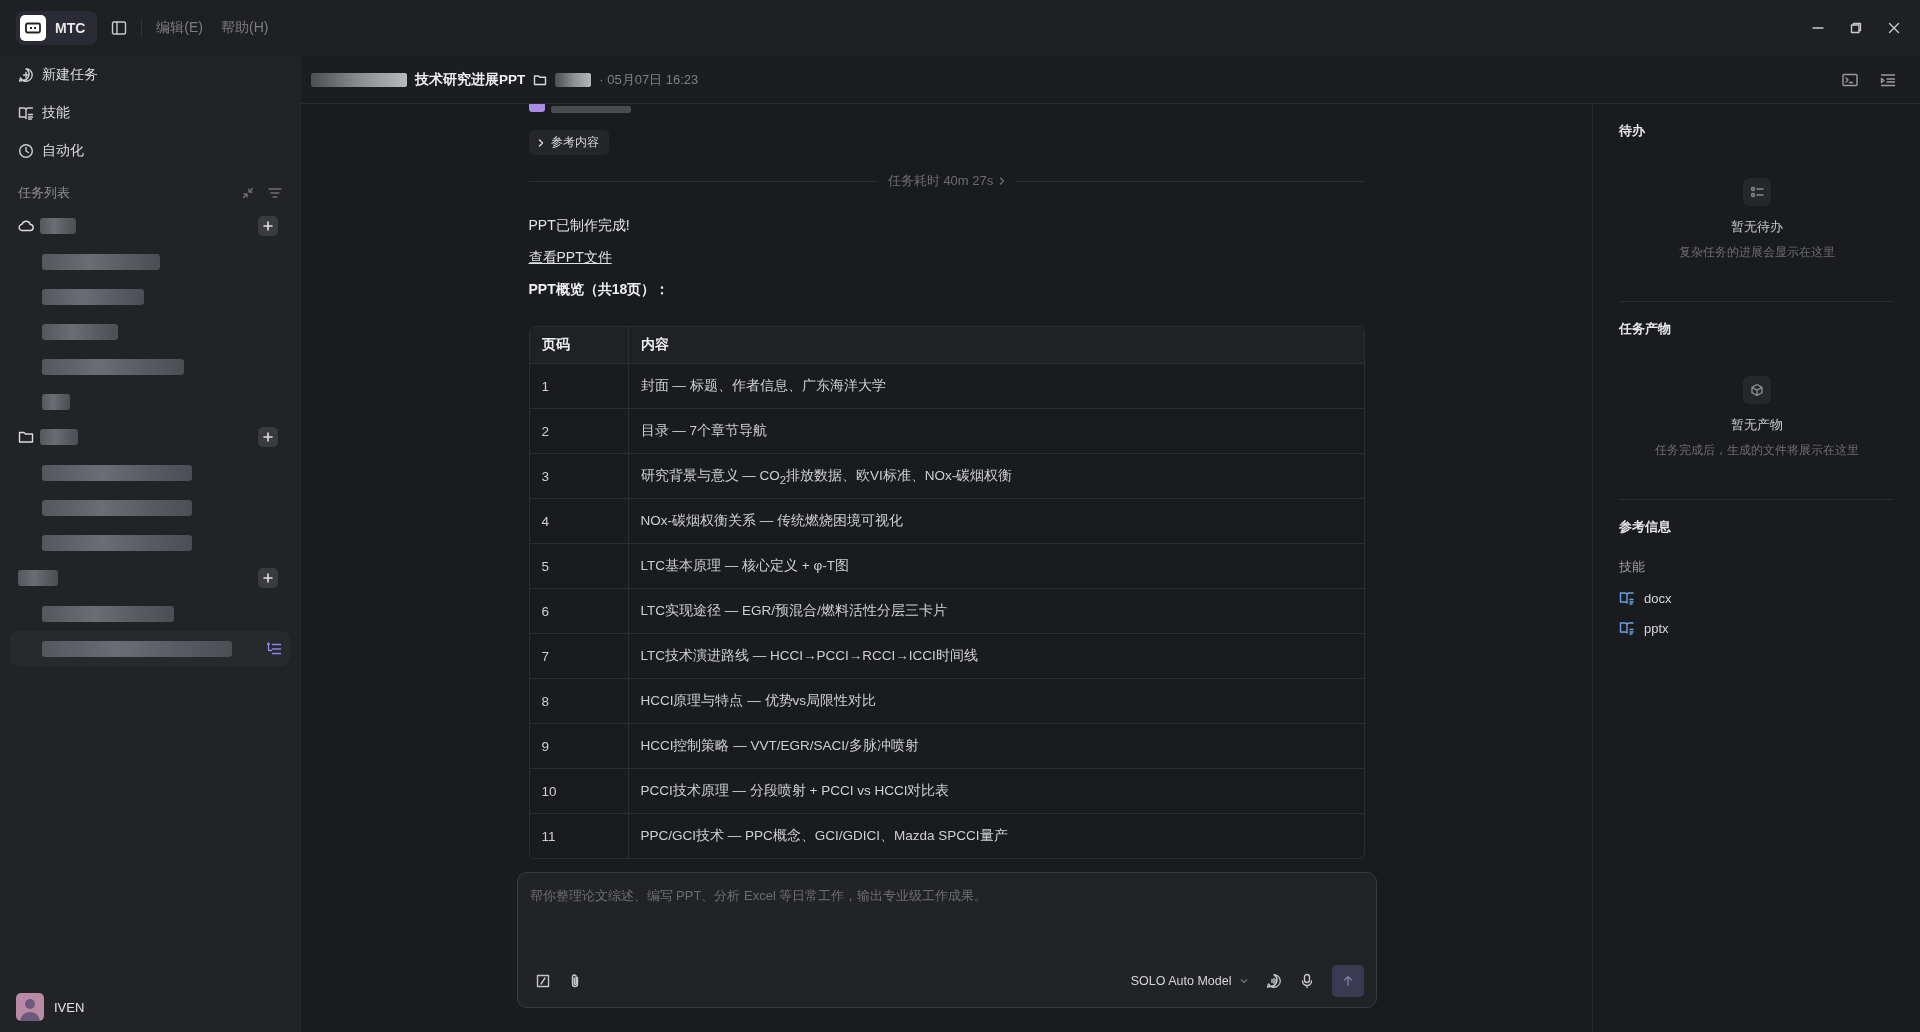 This screenshot has height=1032, width=1920. What do you see at coordinates (946, 940) in the screenshot?
I see `message-composer: 帮你整理论文综述、编写 PPT、分析 Excel 等日常工作，输出专业级工作成果。 SOLO Auto Model` at bounding box center [946, 940].